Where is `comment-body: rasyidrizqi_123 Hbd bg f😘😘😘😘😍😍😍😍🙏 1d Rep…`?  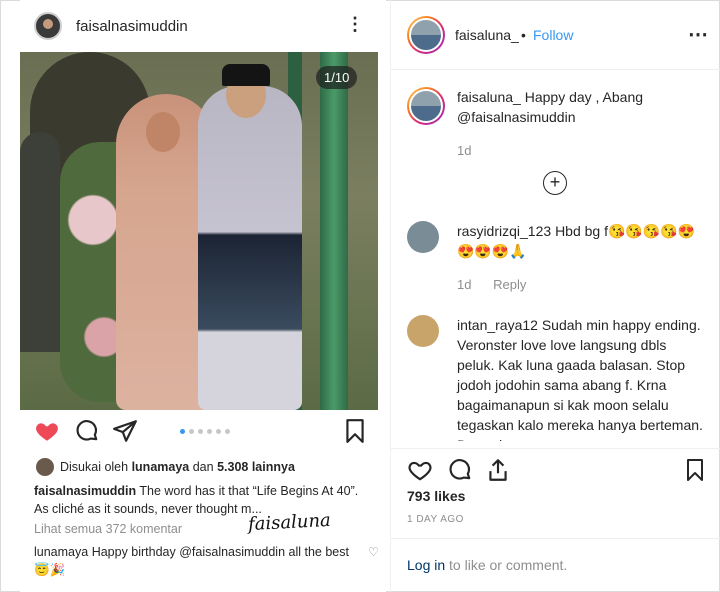 comment-body: rasyidrizqi_123 Hbd bg f😘😘😘😘😍😍😍😍🙏 1d Rep… is located at coordinates (582, 258).